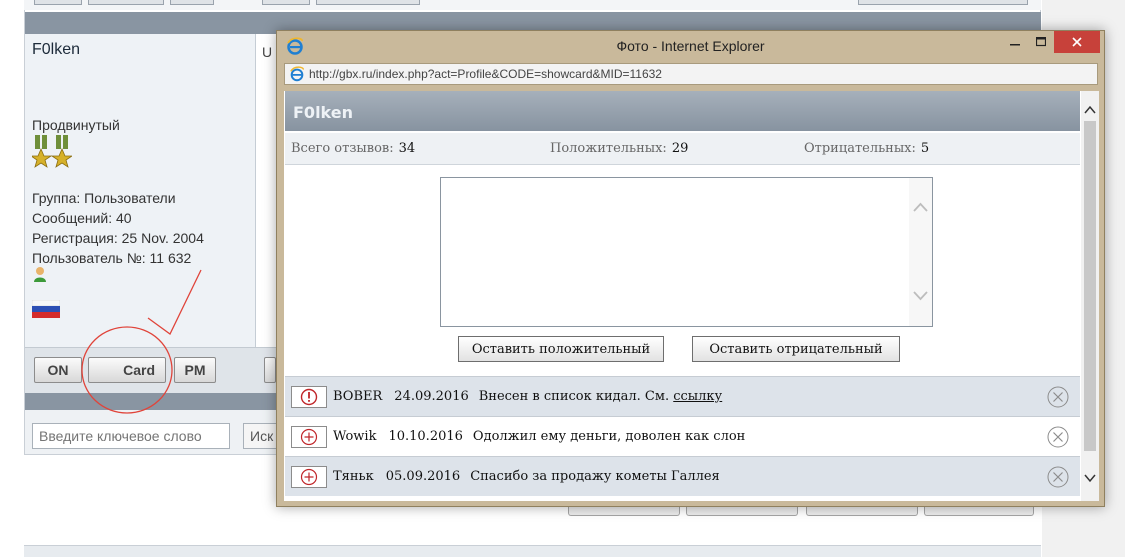 This screenshot has height=557, width=1125. What do you see at coordinates (574, 396) in the screenshot?
I see `review-message: Внесен в список кидал. См.` at bounding box center [574, 396].